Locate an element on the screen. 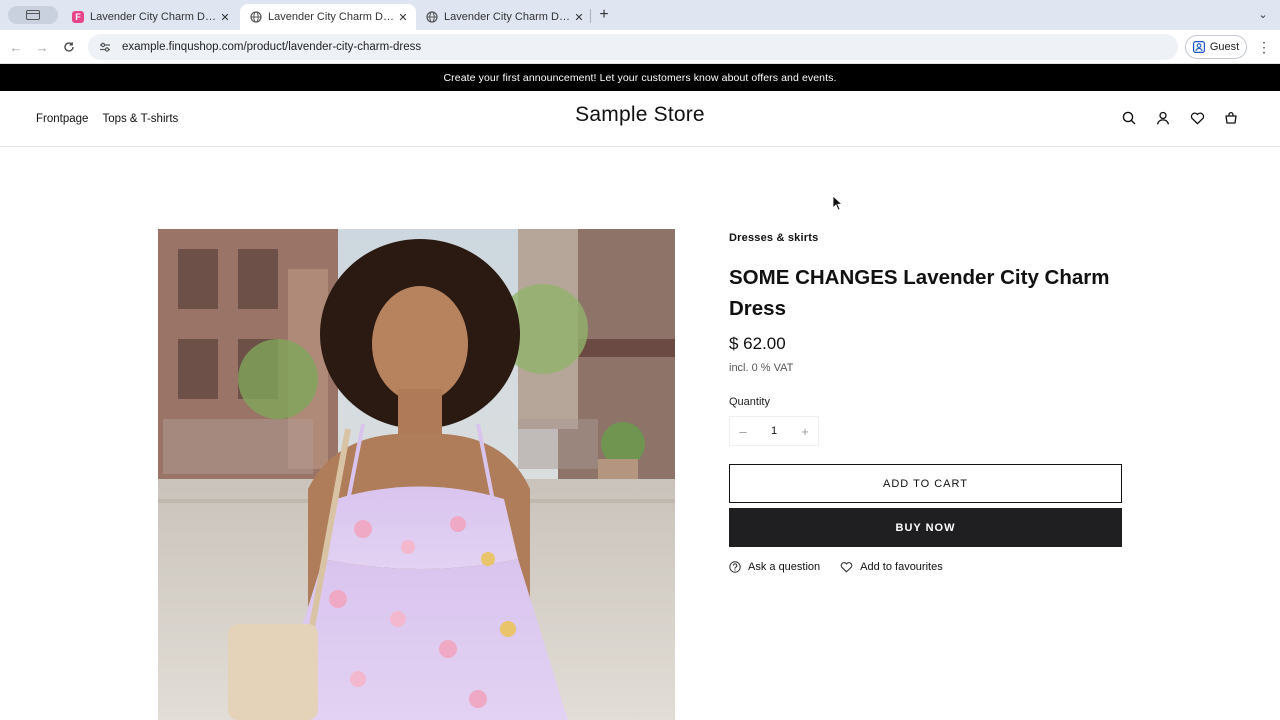 The image size is (1280, 720). store-nav: Frontpage Tops & T-shirts is located at coordinates (107, 119).